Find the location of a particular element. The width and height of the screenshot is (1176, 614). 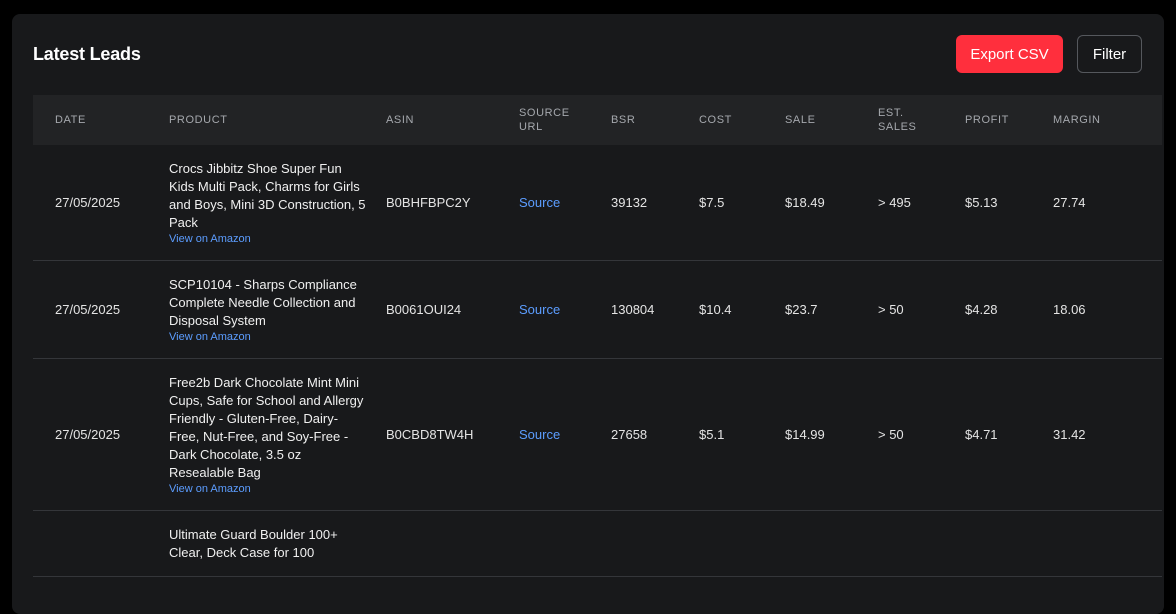

column-header-est-sales-line1: EST. is located at coordinates (891, 113).